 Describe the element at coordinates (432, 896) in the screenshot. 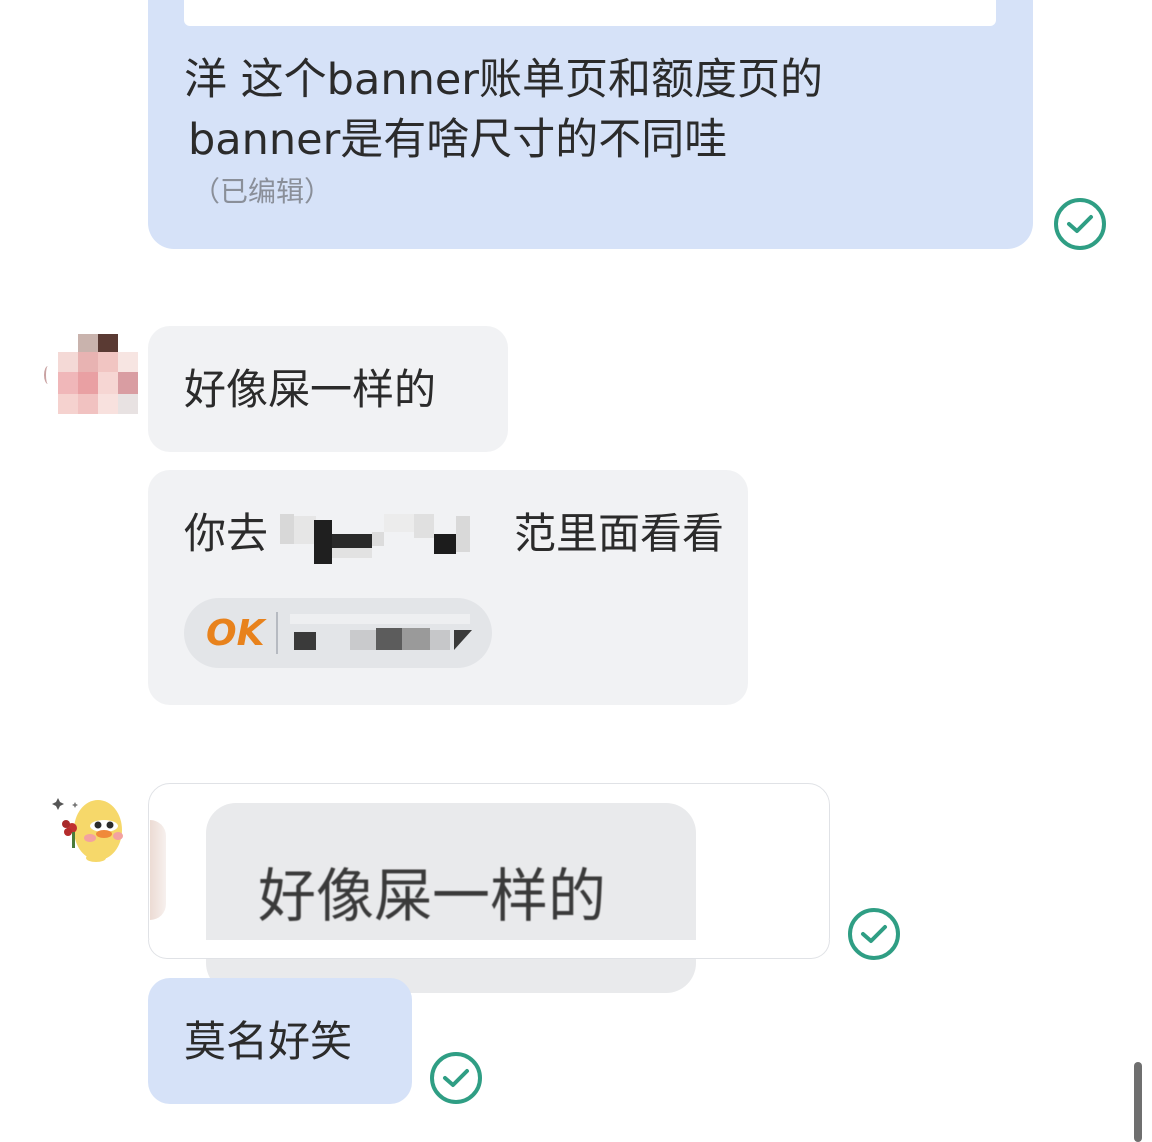

I see `screenshot-text: 好像屎一样的` at that location.